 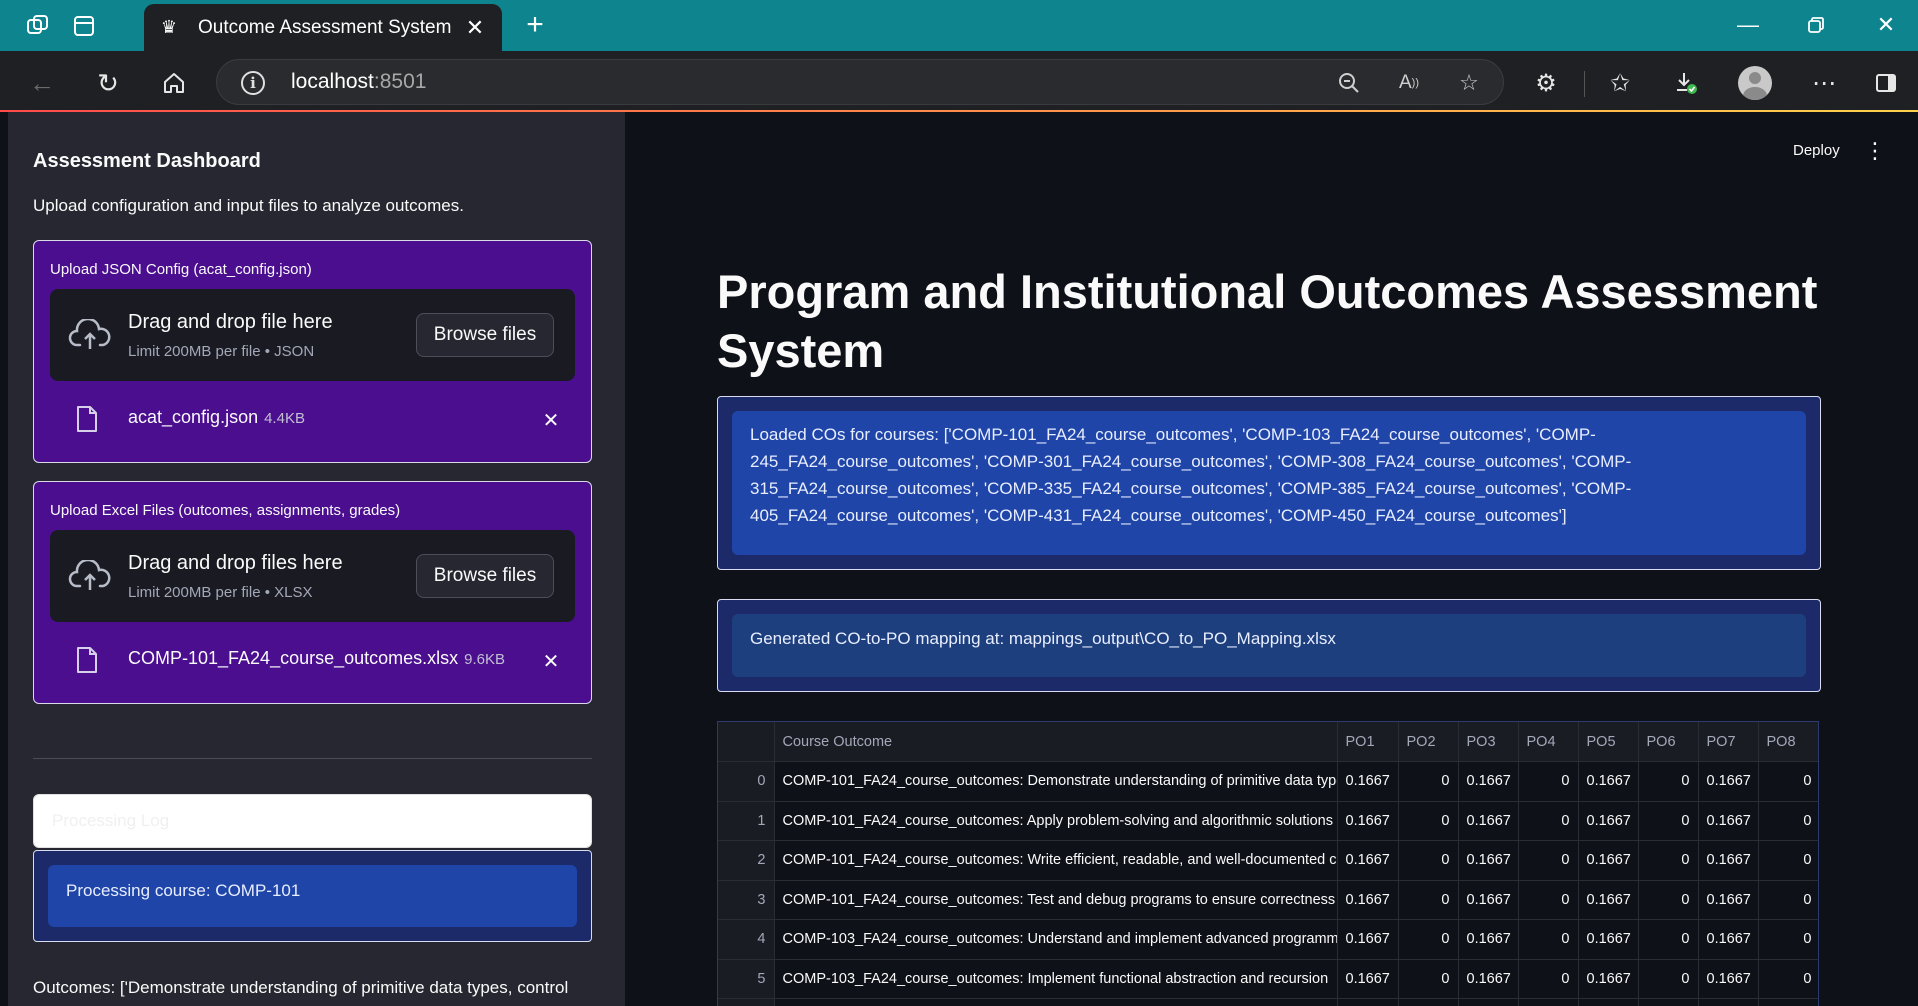 I want to click on close-tab-icon: ✕, so click(x=475, y=28).